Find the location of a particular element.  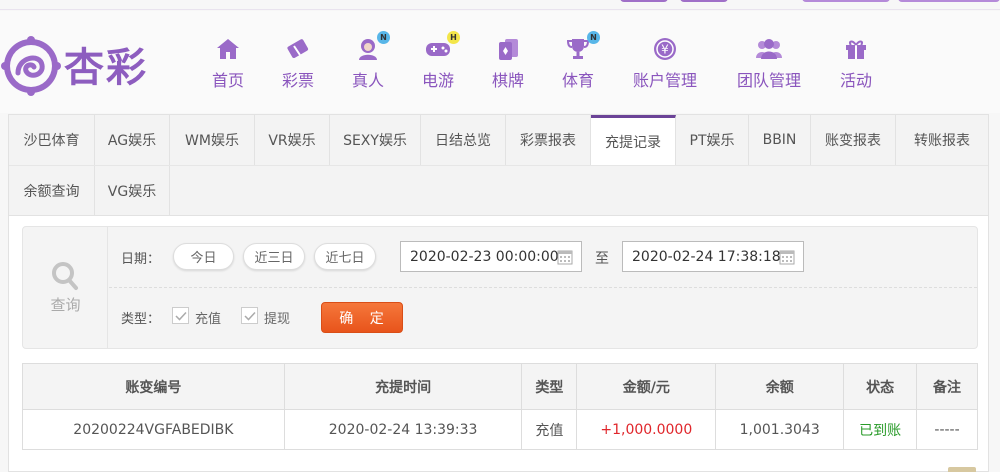

cell-balance: 1,001.3043 is located at coordinates (780, 429).